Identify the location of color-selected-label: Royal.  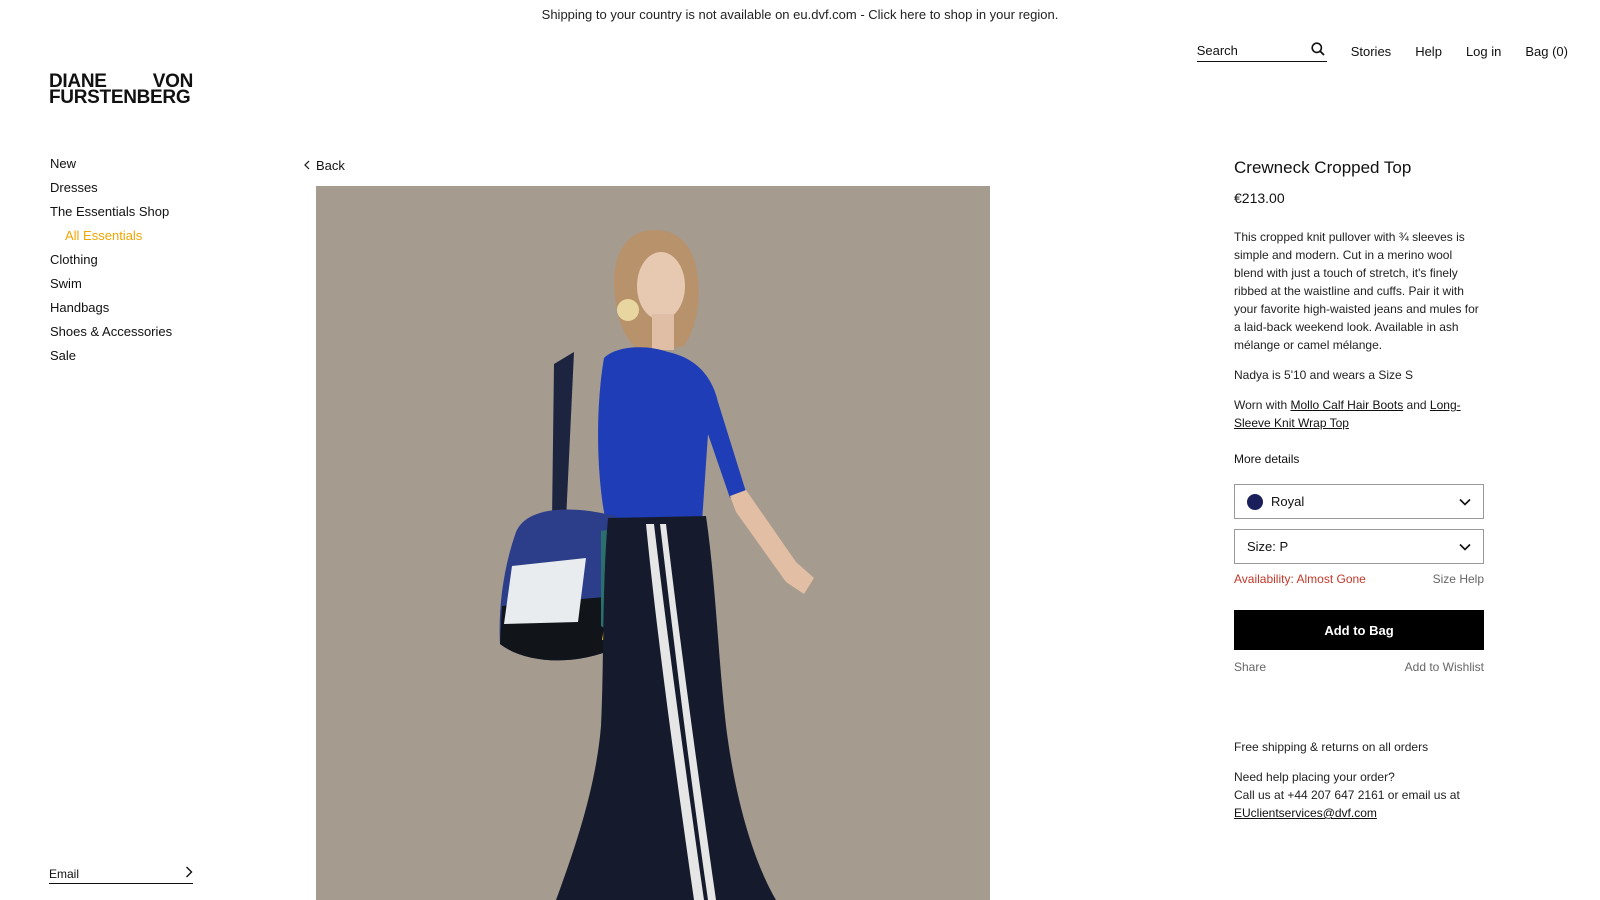
(1288, 501).